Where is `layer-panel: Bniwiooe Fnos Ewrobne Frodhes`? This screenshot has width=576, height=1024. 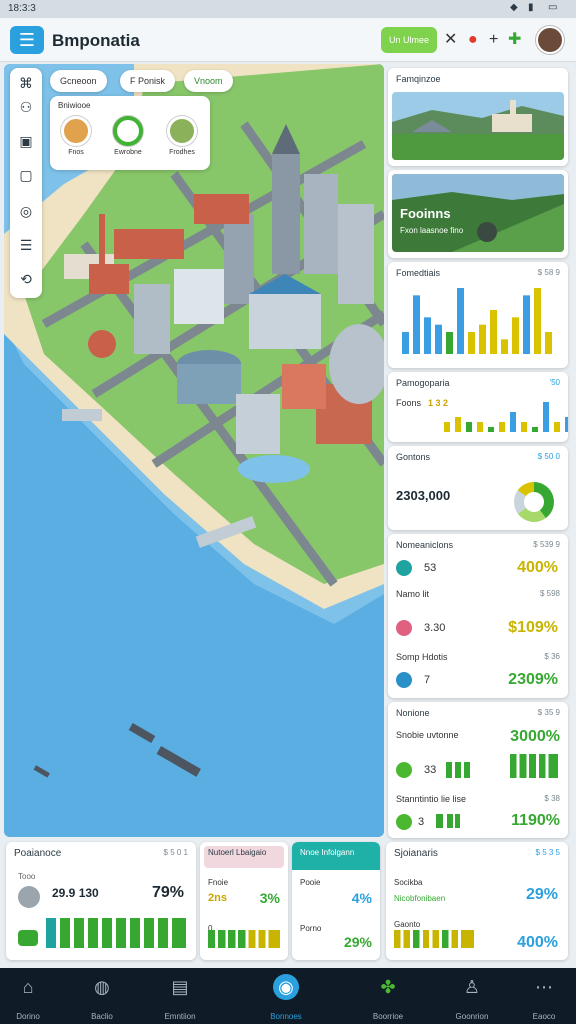 layer-panel: Bniwiooe Fnos Ewrobne Frodhes is located at coordinates (130, 133).